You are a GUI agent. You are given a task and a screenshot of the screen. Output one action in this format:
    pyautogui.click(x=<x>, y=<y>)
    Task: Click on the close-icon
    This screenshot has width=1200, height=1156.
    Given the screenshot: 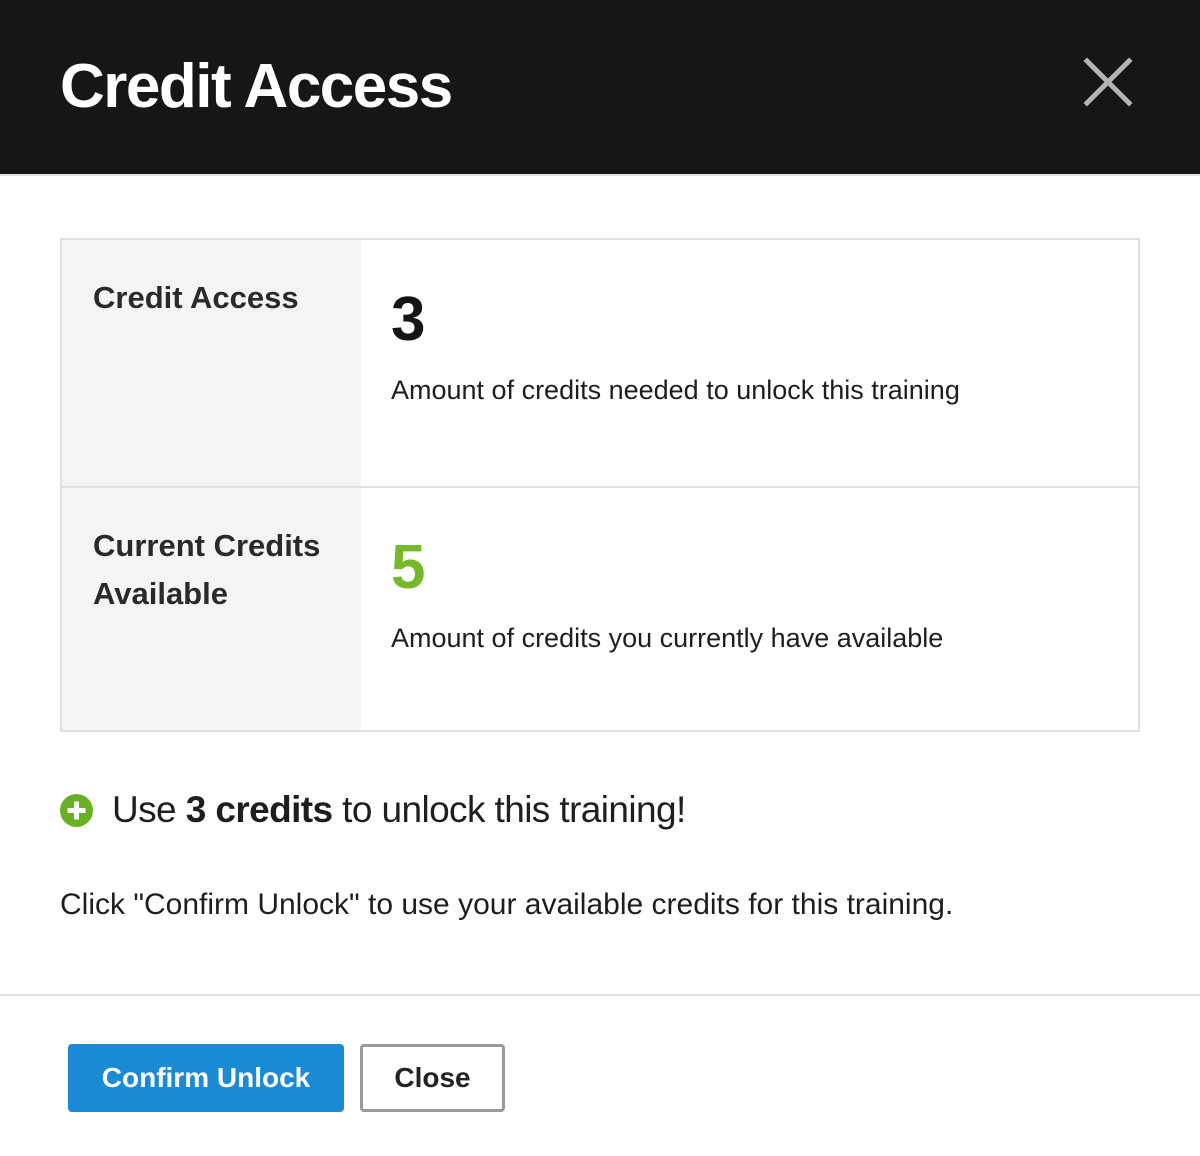 What is the action you would take?
    pyautogui.click(x=1108, y=82)
    